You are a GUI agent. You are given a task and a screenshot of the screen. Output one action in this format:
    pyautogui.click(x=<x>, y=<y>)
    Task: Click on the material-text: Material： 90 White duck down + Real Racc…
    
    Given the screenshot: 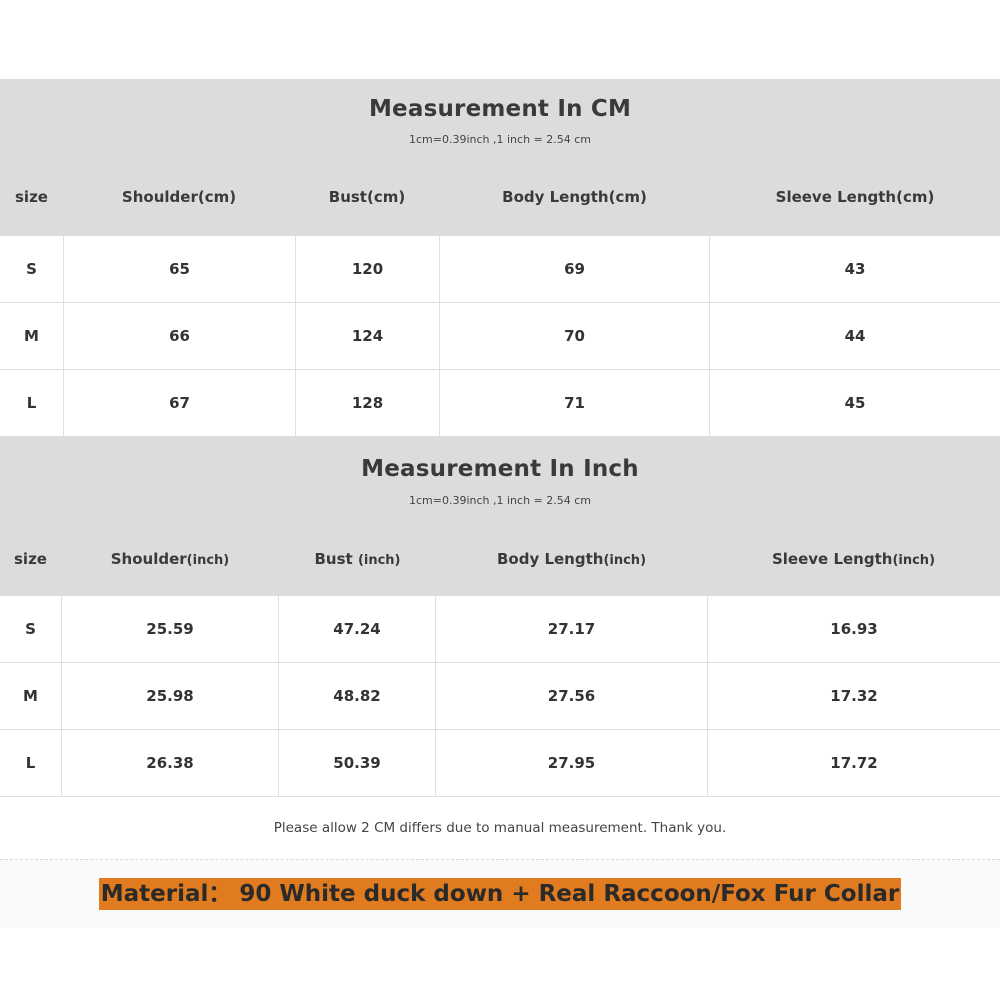 What is the action you would take?
    pyautogui.click(x=500, y=894)
    